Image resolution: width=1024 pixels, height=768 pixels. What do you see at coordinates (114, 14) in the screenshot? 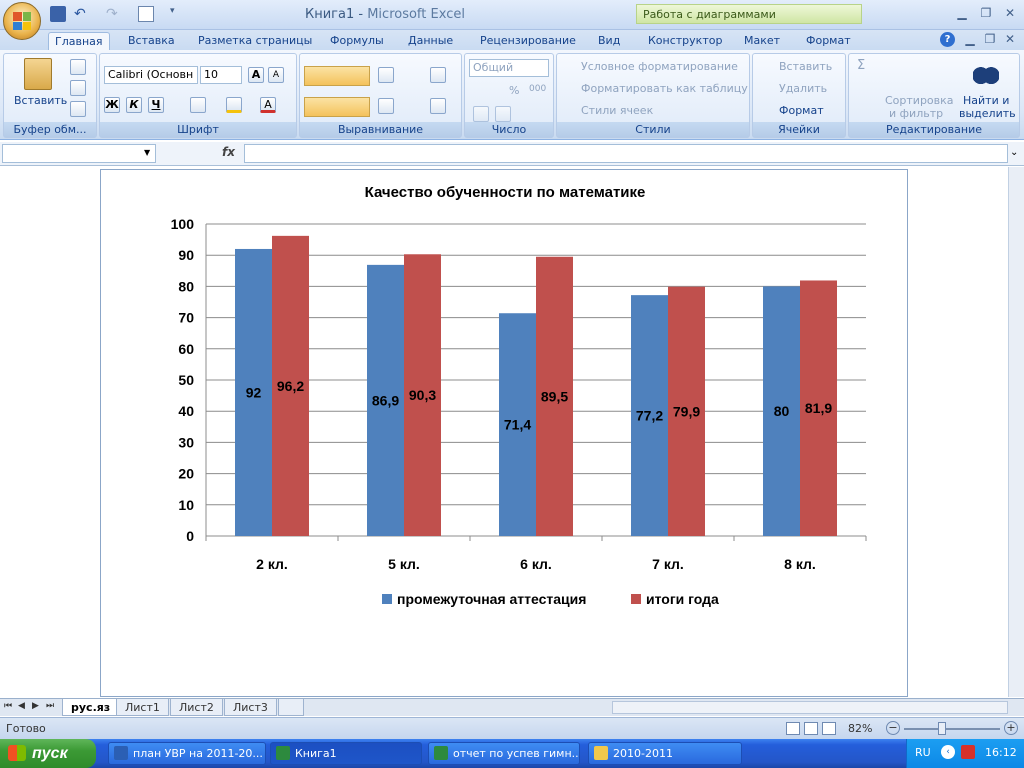
I see `redo-icon: ↷` at bounding box center [114, 14].